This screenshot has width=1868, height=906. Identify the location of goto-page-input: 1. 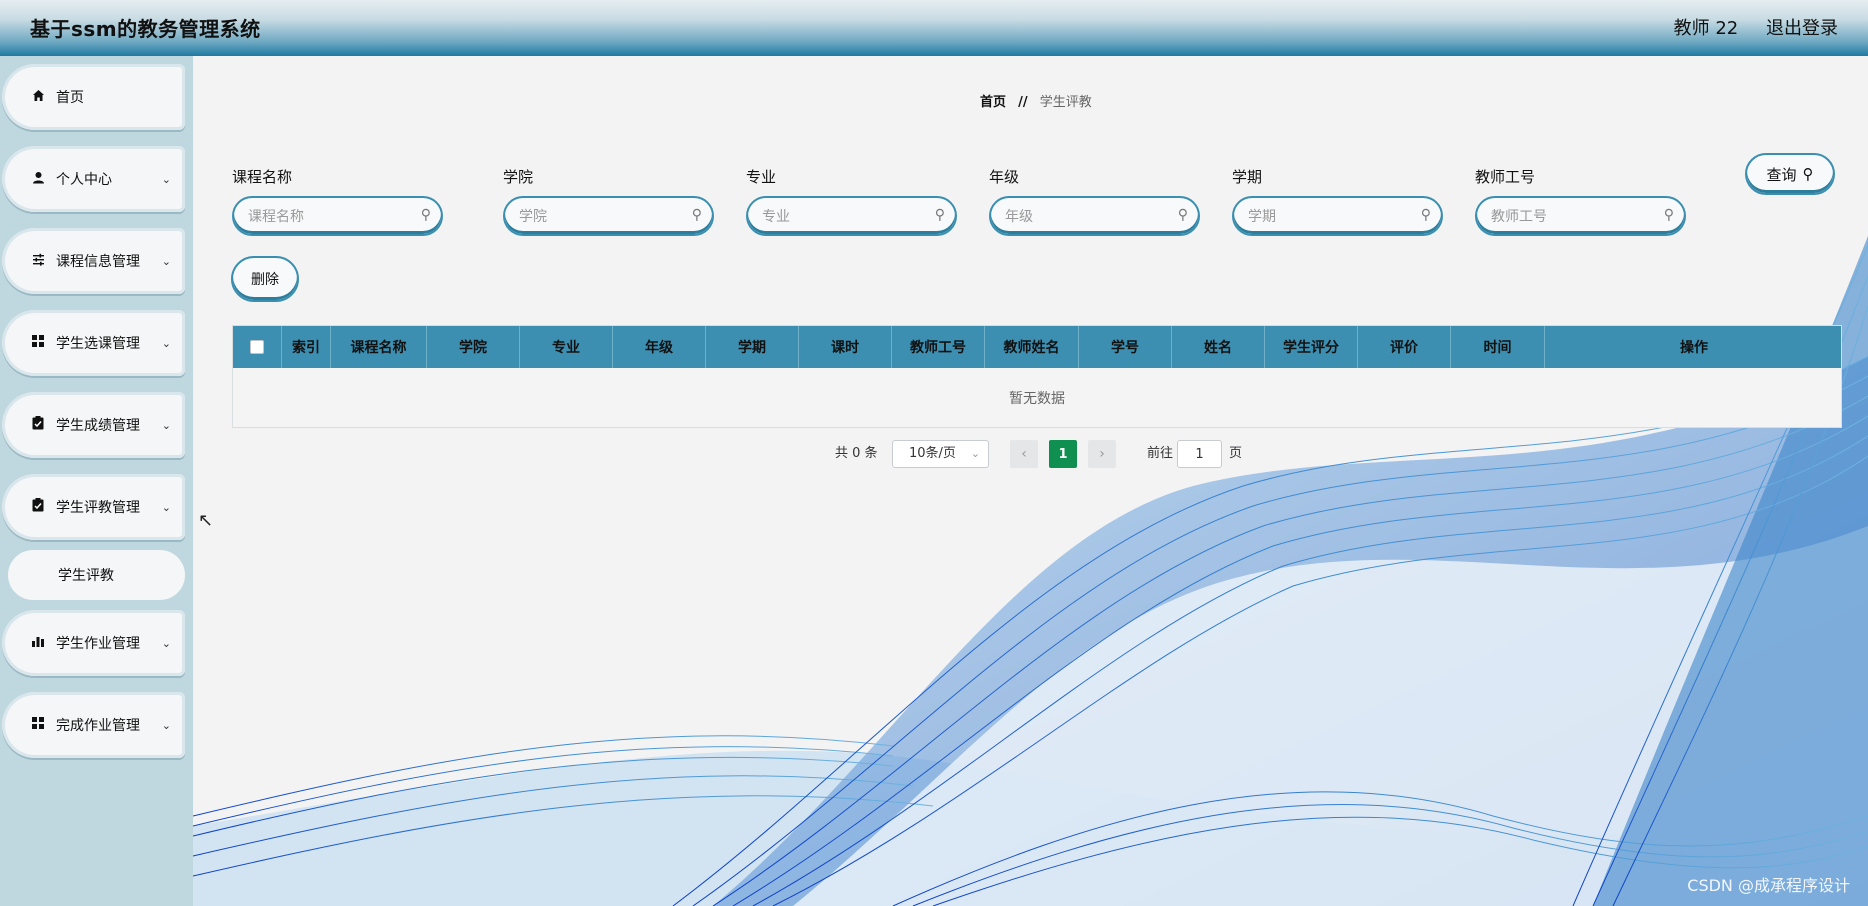
(1199, 454).